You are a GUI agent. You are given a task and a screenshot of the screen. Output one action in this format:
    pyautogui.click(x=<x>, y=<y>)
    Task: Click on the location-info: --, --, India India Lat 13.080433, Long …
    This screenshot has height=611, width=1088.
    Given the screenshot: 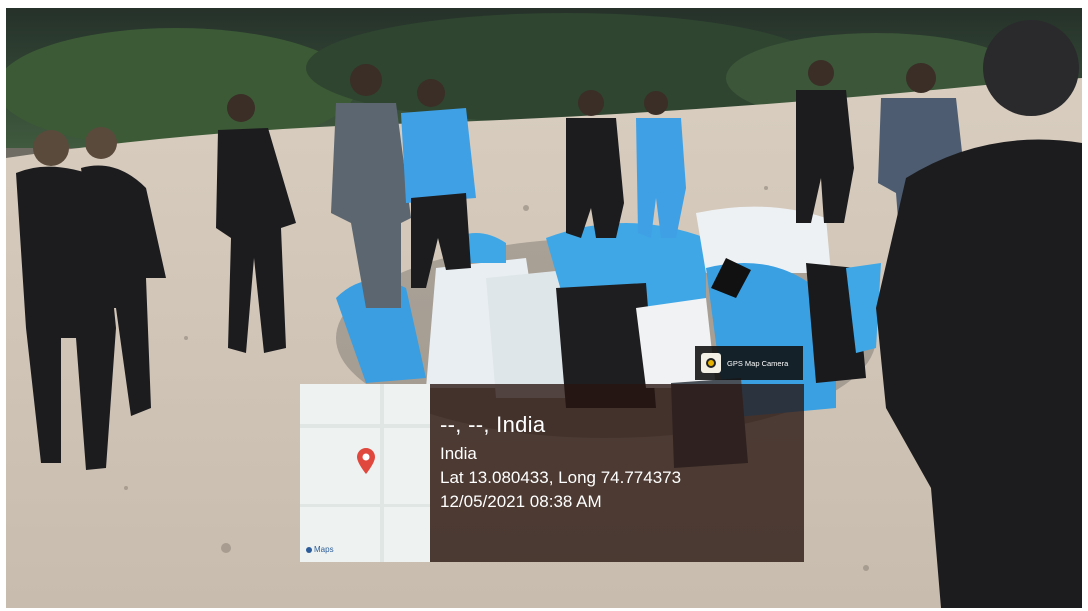 What is the action you would take?
    pyautogui.click(x=617, y=473)
    